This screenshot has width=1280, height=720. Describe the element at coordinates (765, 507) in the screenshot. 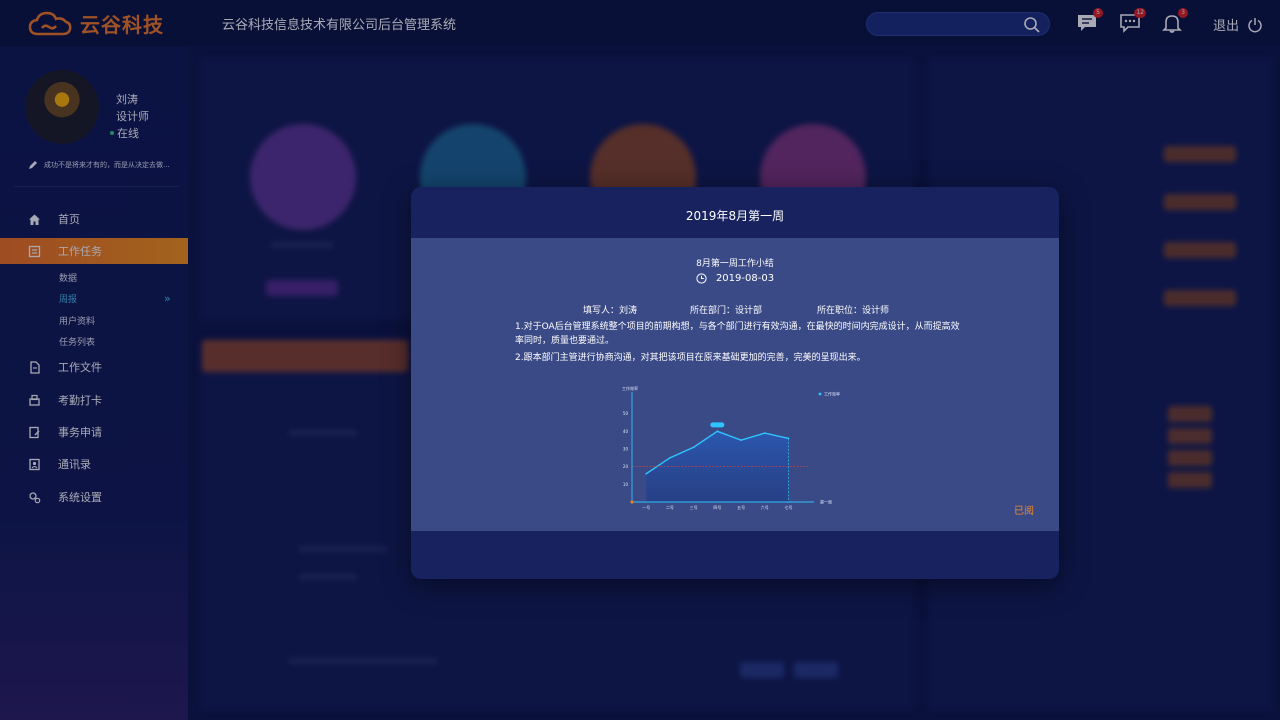

I see `chart-x-tick-label: 六号` at that location.